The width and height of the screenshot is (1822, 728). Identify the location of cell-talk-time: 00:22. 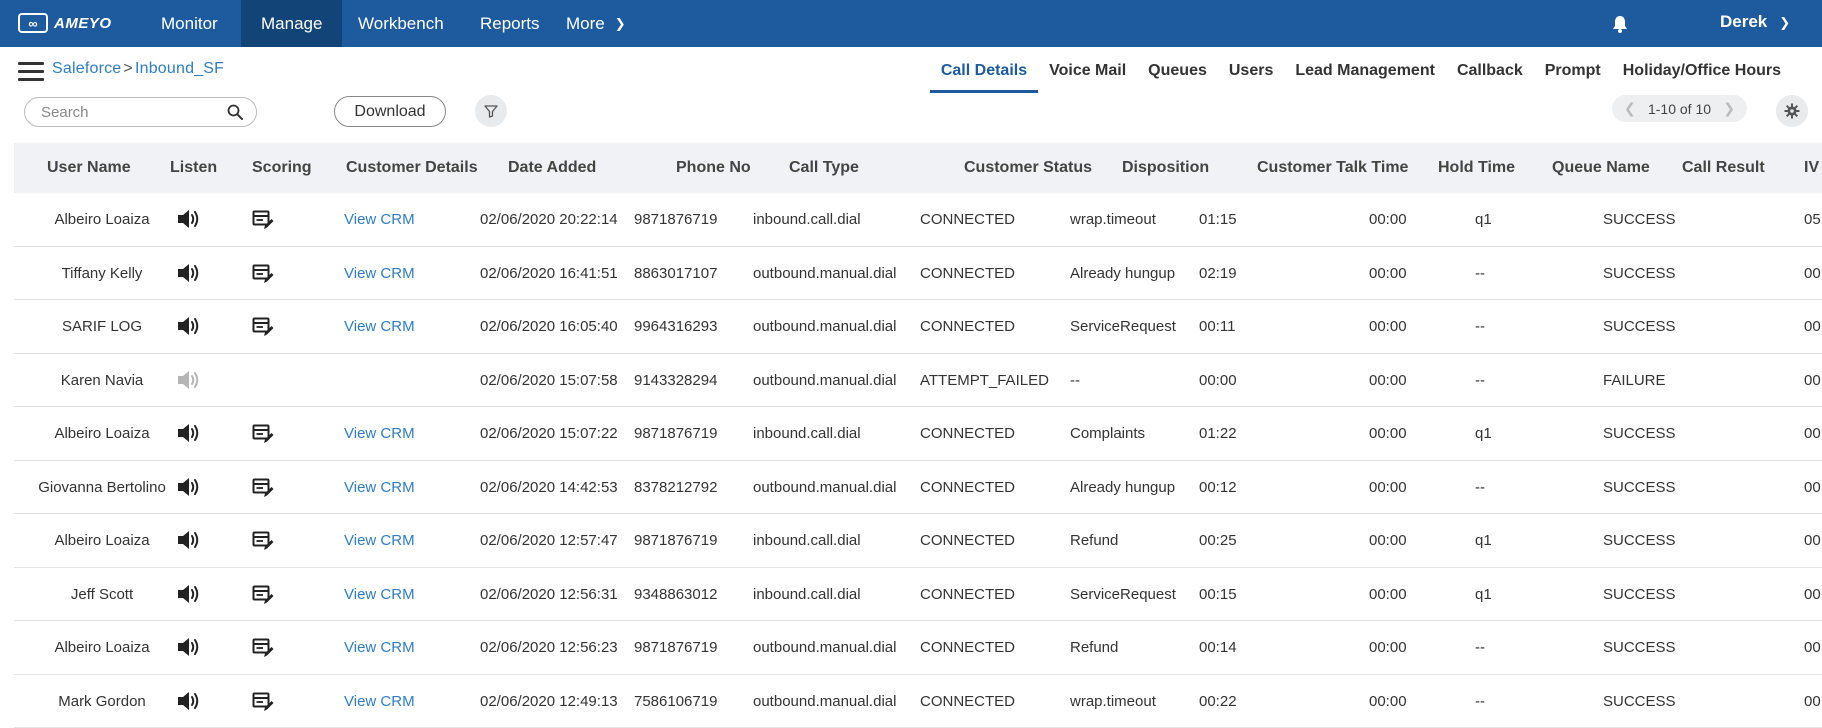
(1218, 701).